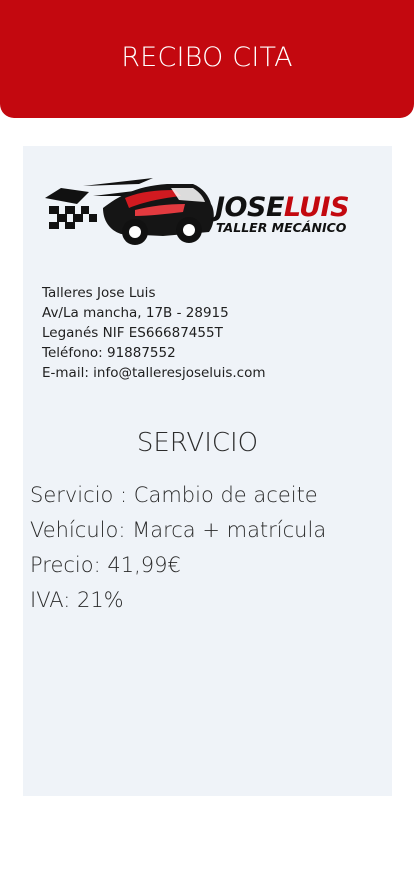 This screenshot has width=414, height=896. I want to click on company-phone: Teléfono: 91887552, so click(109, 353).